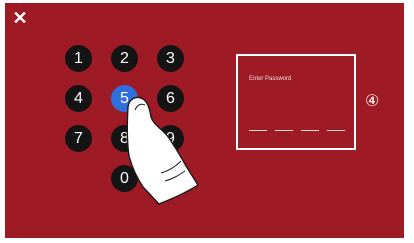  Describe the element at coordinates (124, 178) in the screenshot. I see `key-0: 0` at that location.